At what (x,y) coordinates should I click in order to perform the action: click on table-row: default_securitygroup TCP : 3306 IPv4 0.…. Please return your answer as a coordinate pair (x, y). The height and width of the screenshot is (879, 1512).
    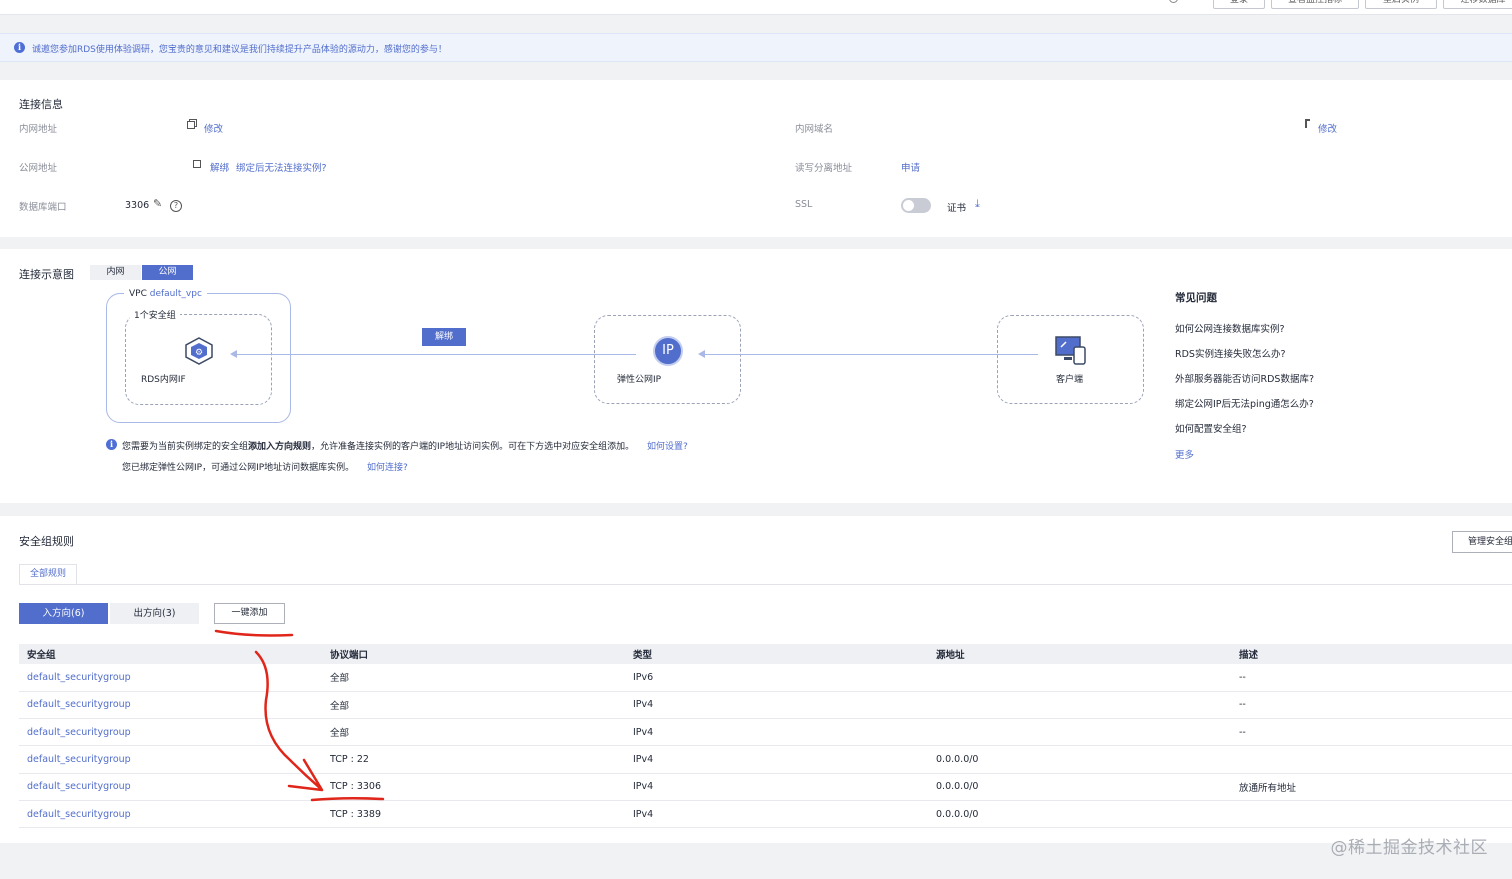
    Looking at the image, I should click on (765, 787).